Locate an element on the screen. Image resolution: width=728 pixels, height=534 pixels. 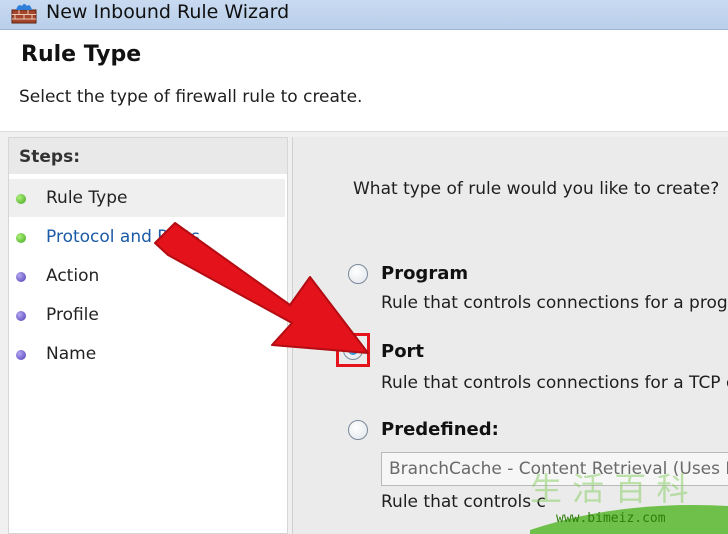
program-label: Program is located at coordinates (424, 273).